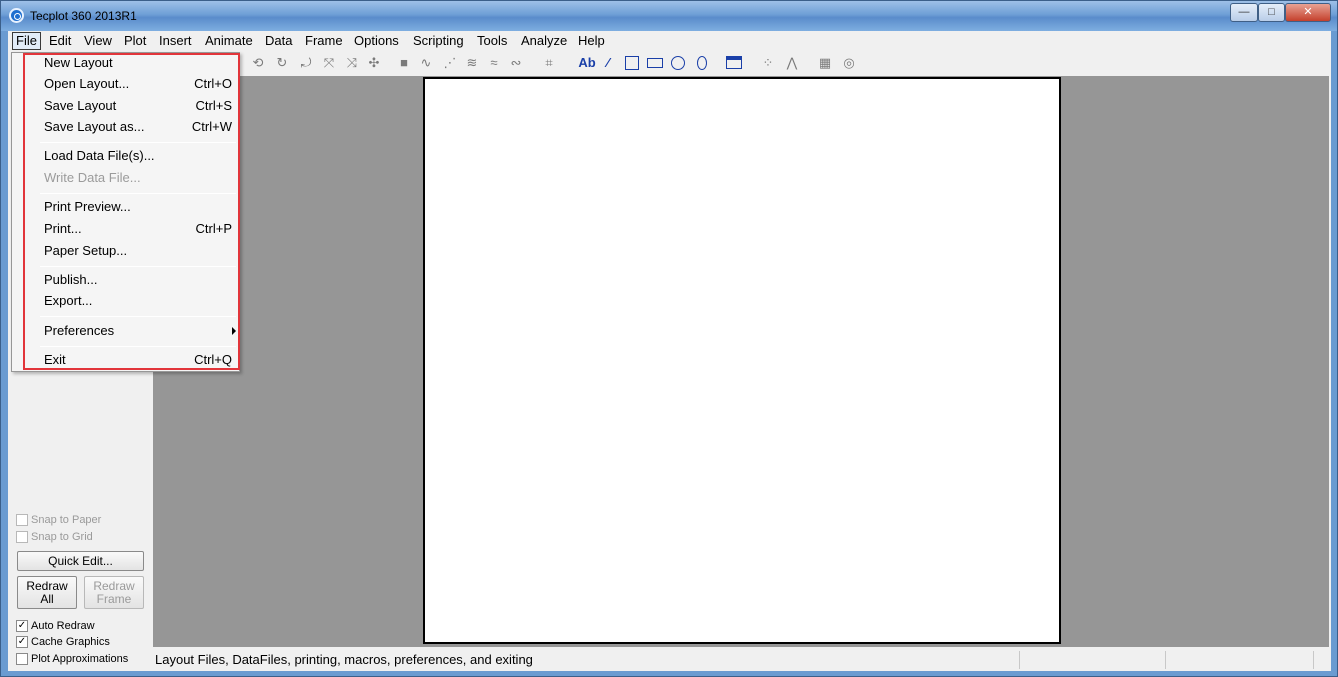 The width and height of the screenshot is (1338, 677). I want to click on menu-item-shortcut: Ctrl+P, so click(213, 228).